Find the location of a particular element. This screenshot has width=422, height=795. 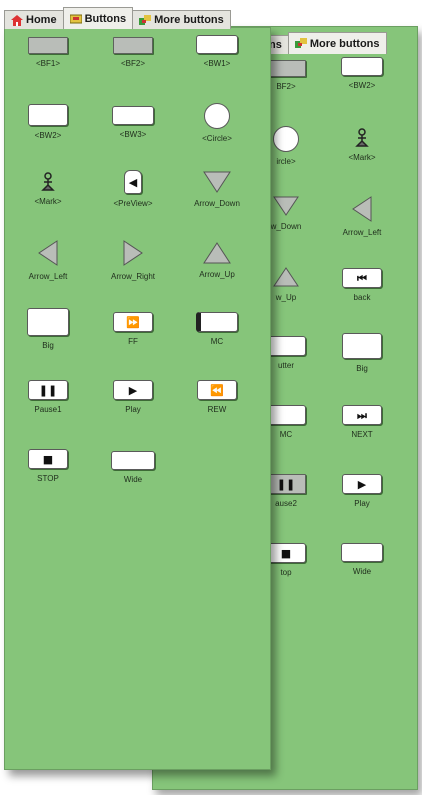

back-tab-more-buttons-label: More buttons is located at coordinates (344, 43).